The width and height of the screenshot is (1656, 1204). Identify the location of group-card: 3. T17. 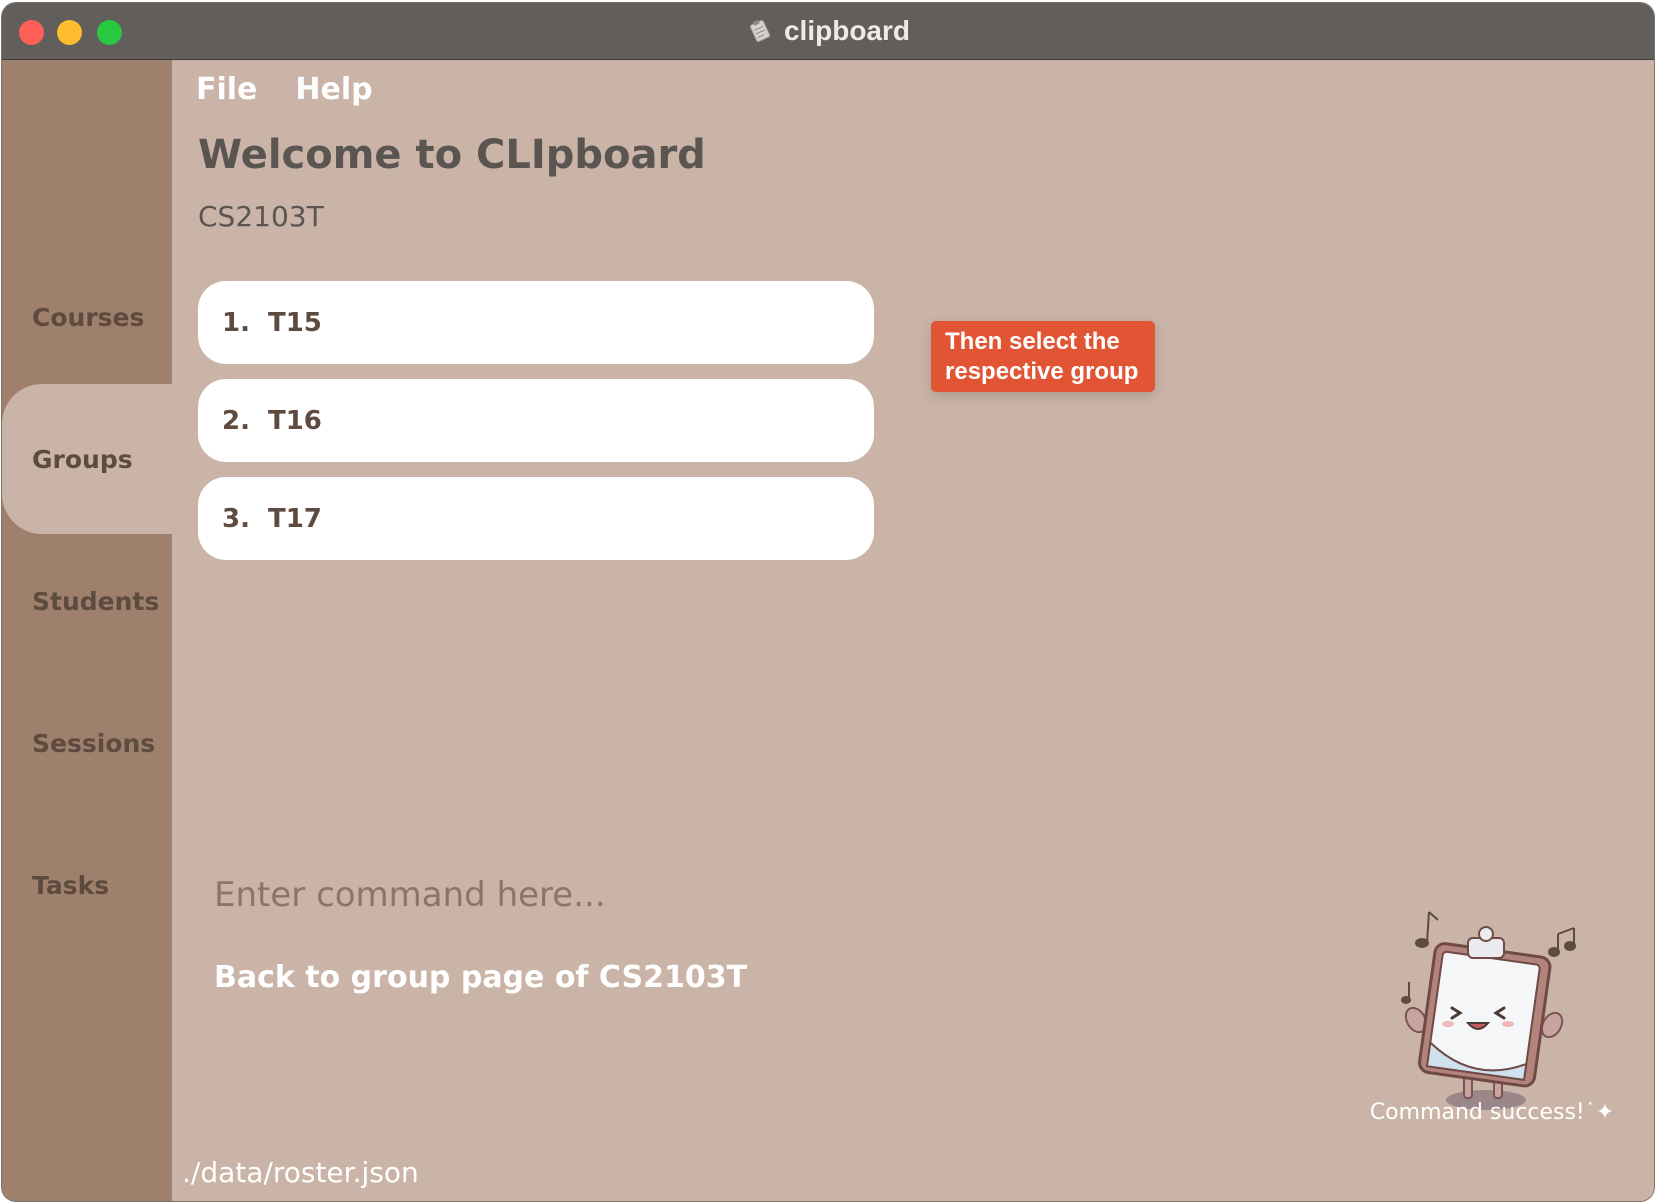
(536, 518).